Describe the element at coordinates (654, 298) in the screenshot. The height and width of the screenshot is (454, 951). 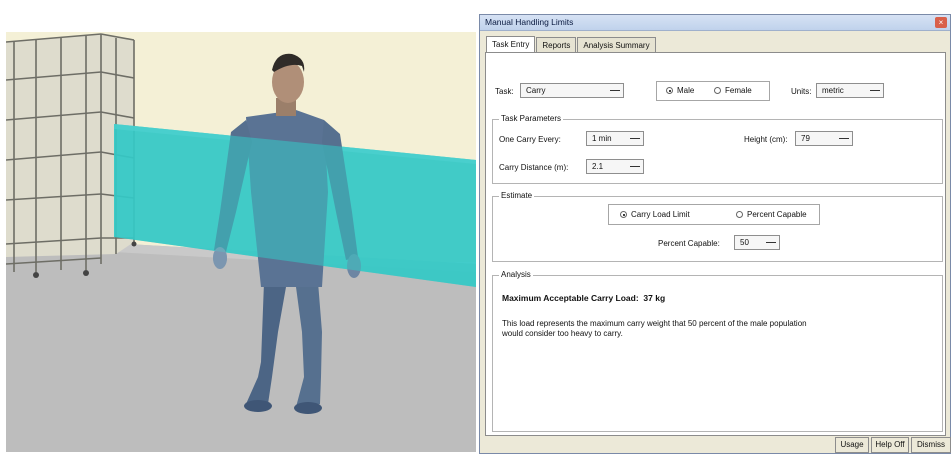
I see `max-carry-load-value: 37 kg` at that location.